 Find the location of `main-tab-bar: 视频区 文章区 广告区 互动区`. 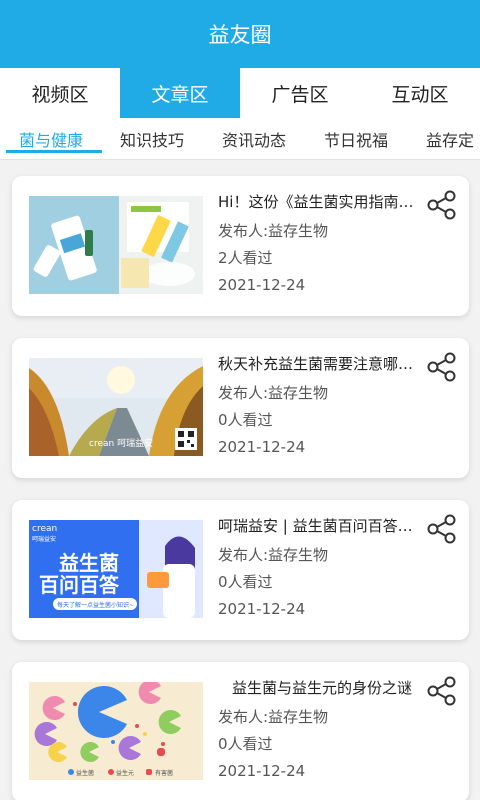

main-tab-bar: 视频区 文章区 广告区 互动区 is located at coordinates (240, 93).